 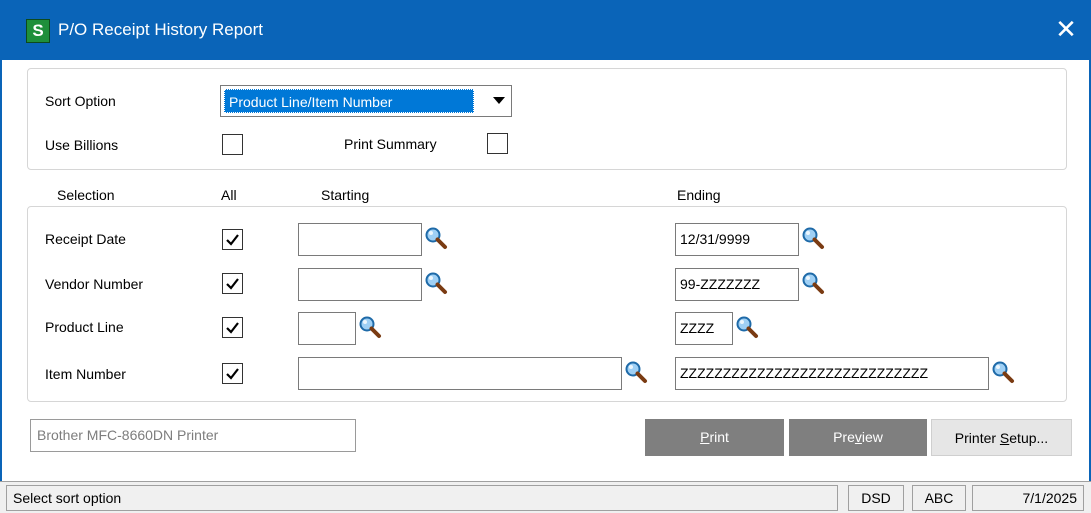 I want to click on header-ending: Ending, so click(x=699, y=195).